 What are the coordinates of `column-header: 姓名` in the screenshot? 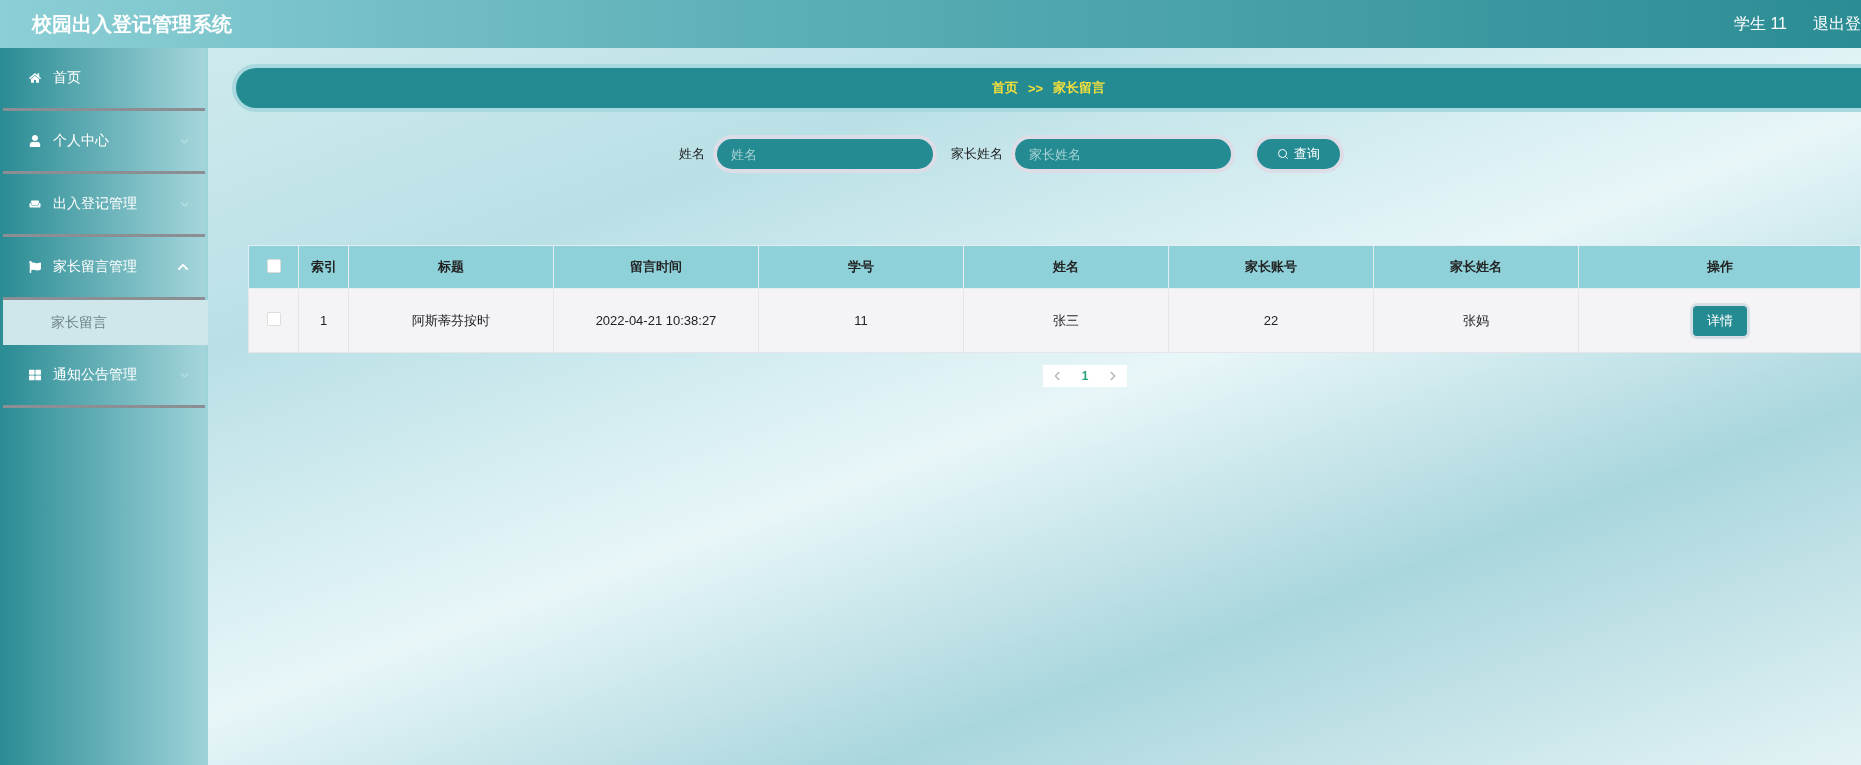 It's located at (1066, 267).